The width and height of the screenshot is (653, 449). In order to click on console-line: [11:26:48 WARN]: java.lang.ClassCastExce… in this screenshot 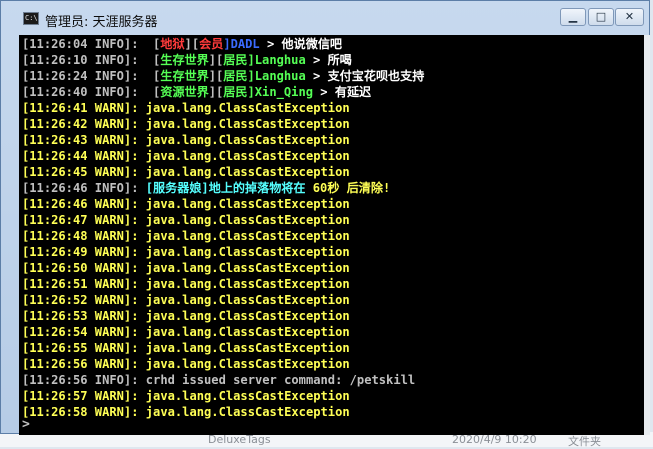, I will do `click(186, 236)`.